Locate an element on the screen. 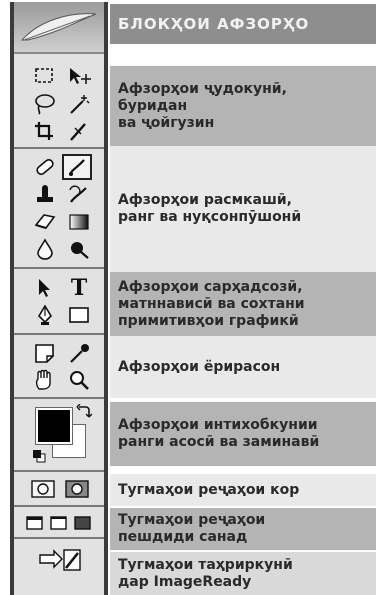  notes-icon is located at coordinates (45, 353).